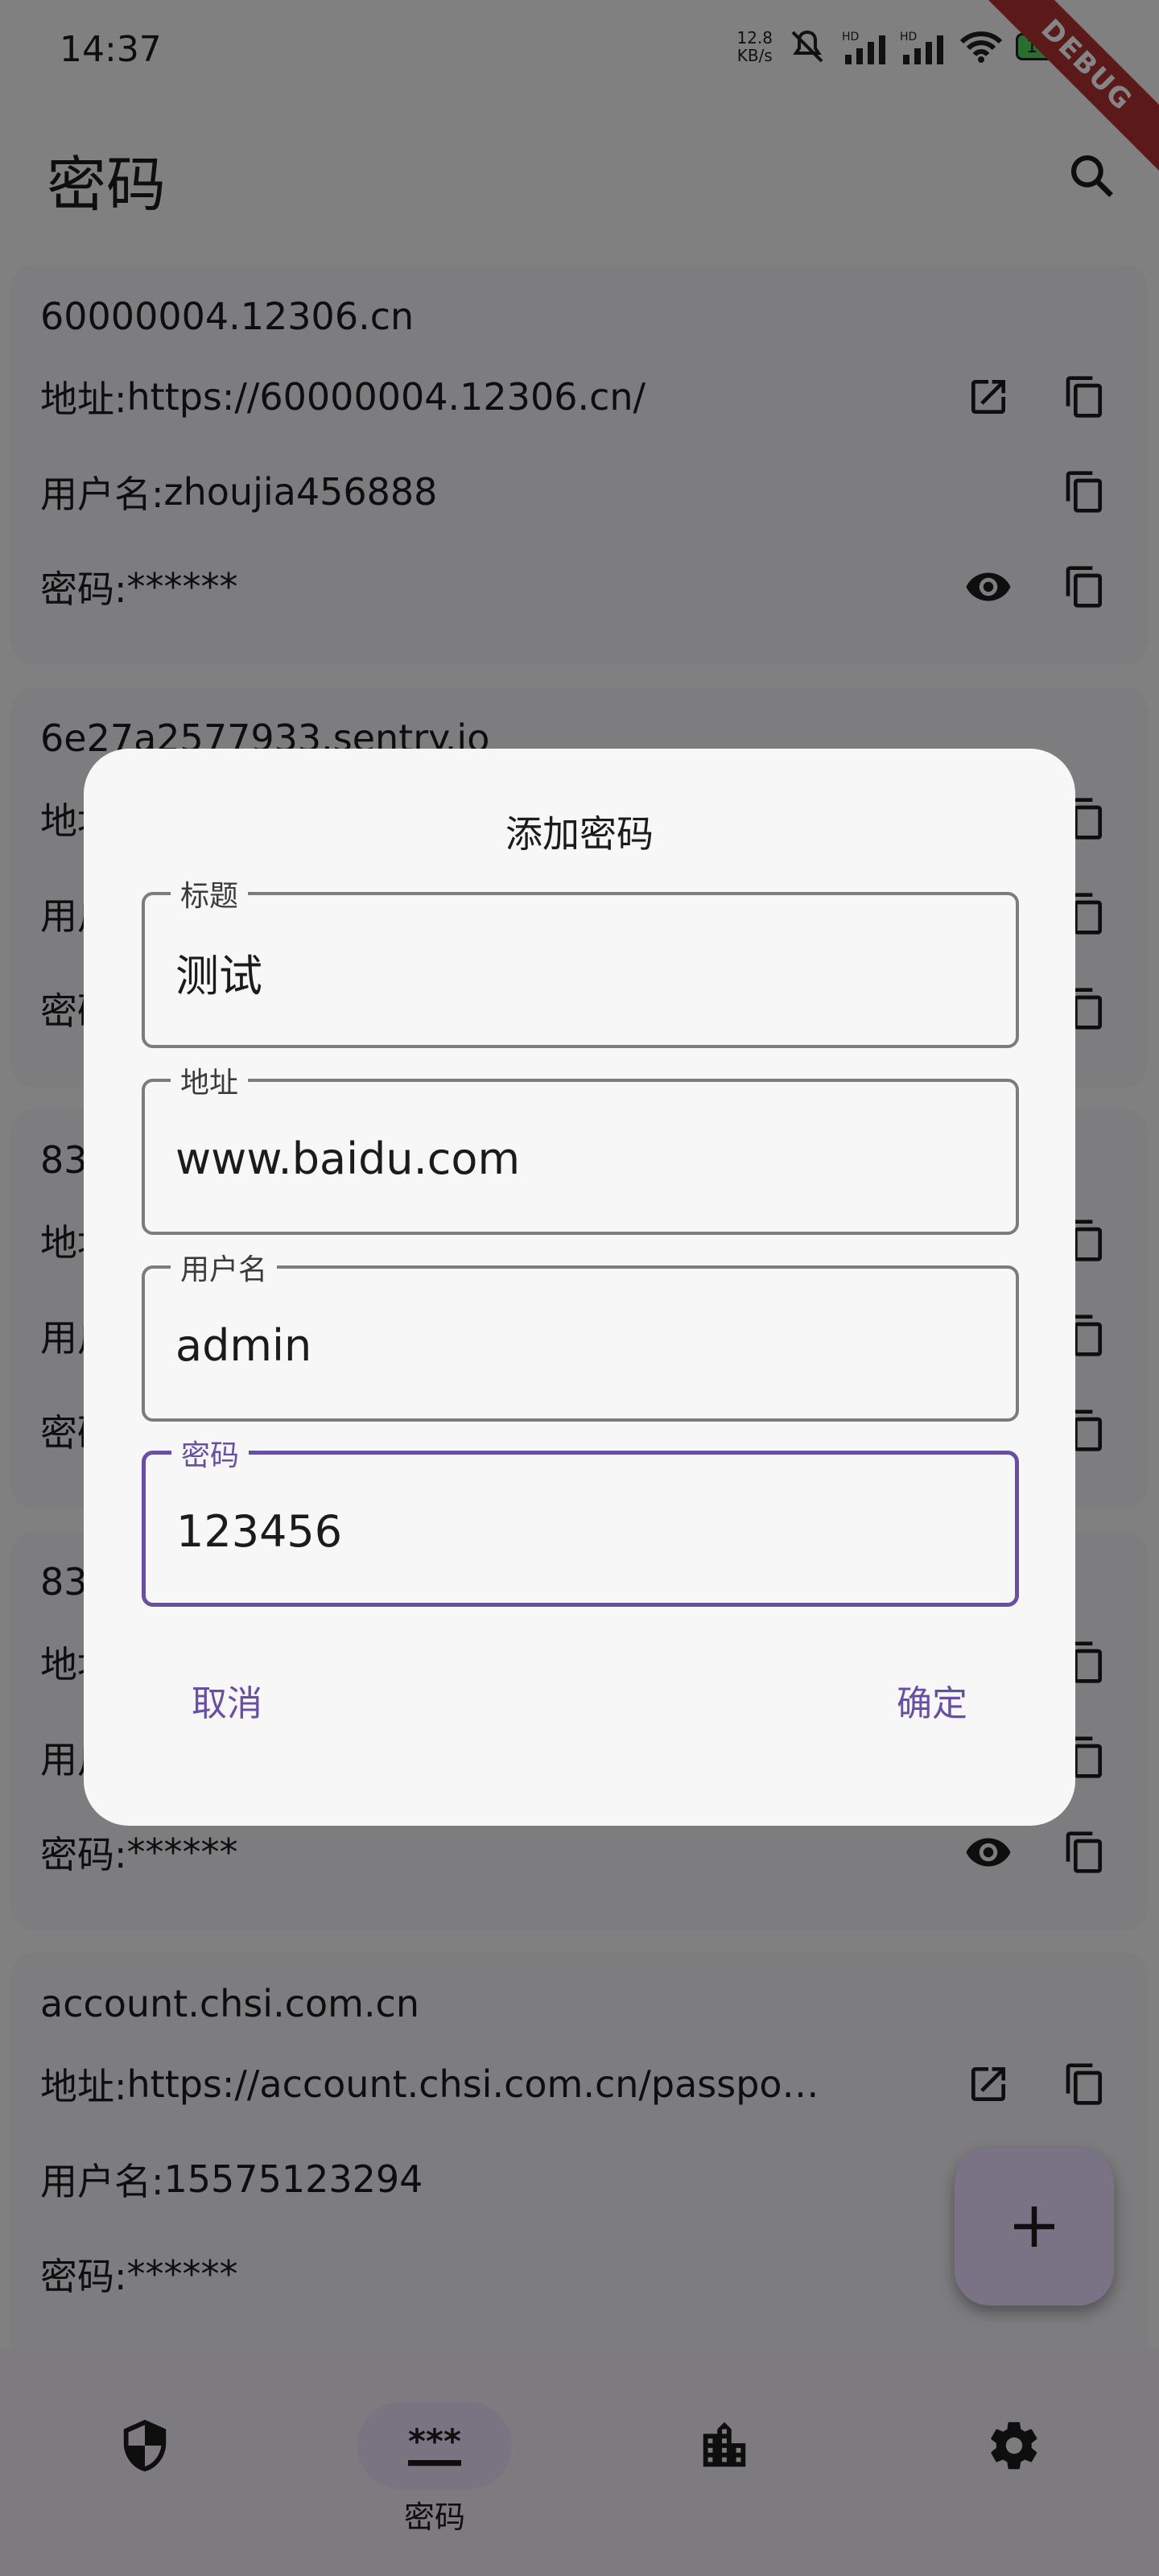 The height and width of the screenshot is (2576, 1159). I want to click on dialog-title: 添加密码, so click(579, 834).